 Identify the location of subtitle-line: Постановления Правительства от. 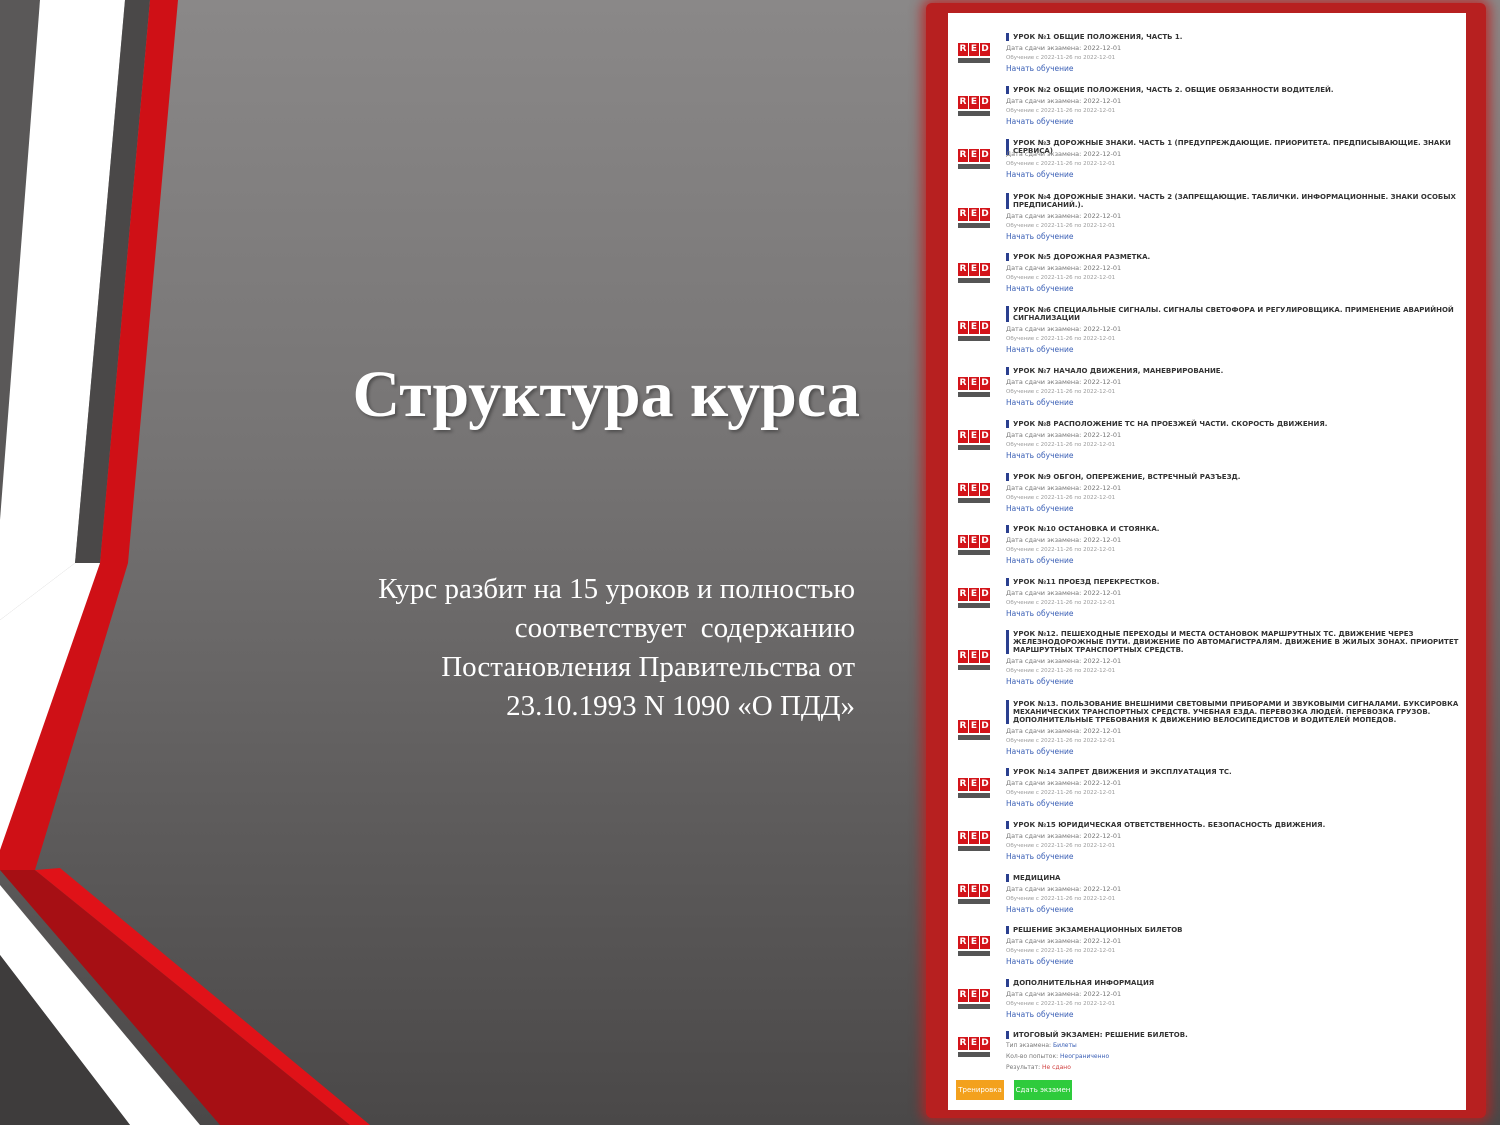
(648, 667).